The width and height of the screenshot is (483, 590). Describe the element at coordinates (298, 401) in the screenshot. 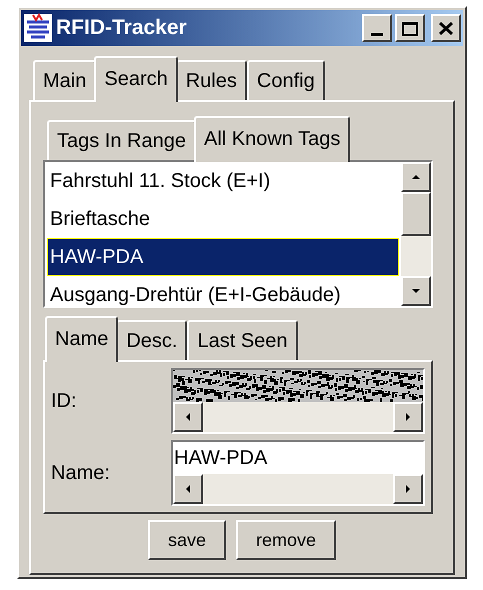

I see `id-field` at that location.